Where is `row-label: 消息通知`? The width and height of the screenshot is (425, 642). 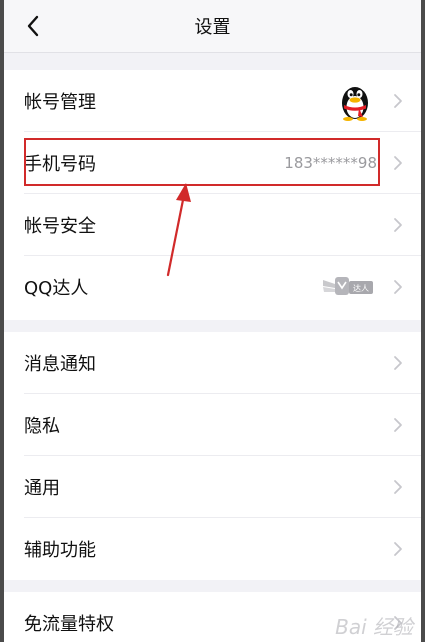 row-label: 消息通知 is located at coordinates (60, 364).